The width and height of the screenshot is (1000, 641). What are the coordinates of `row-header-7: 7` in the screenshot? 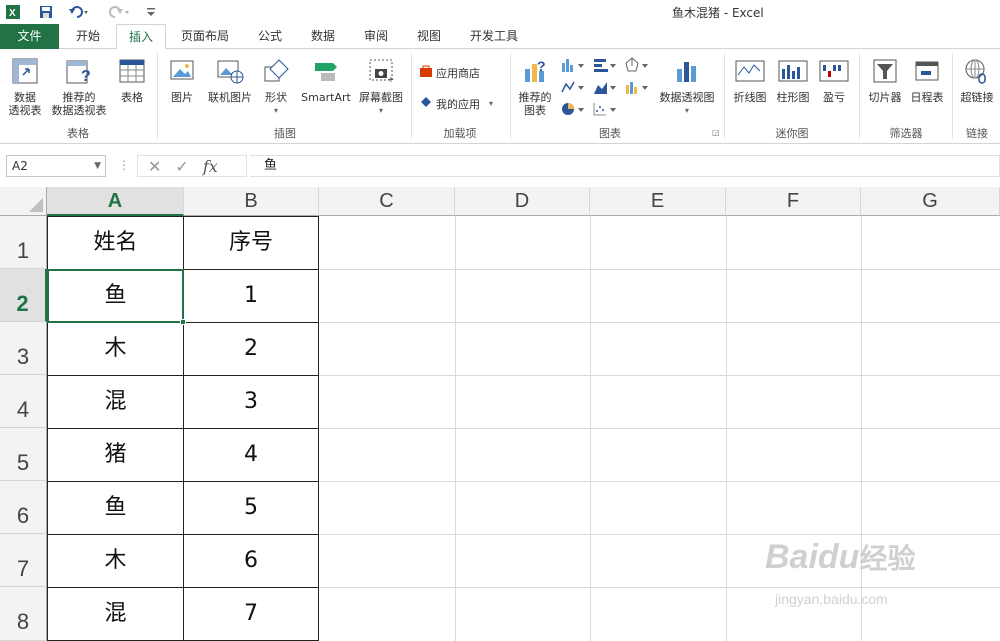 It's located at (23, 560).